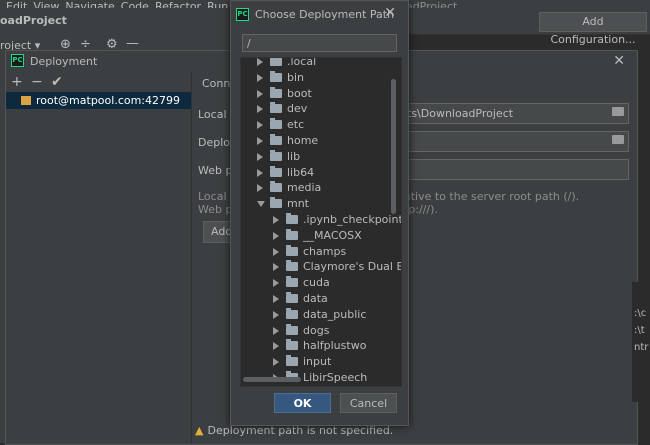  I want to click on tree-node: bin, so click(321, 78).